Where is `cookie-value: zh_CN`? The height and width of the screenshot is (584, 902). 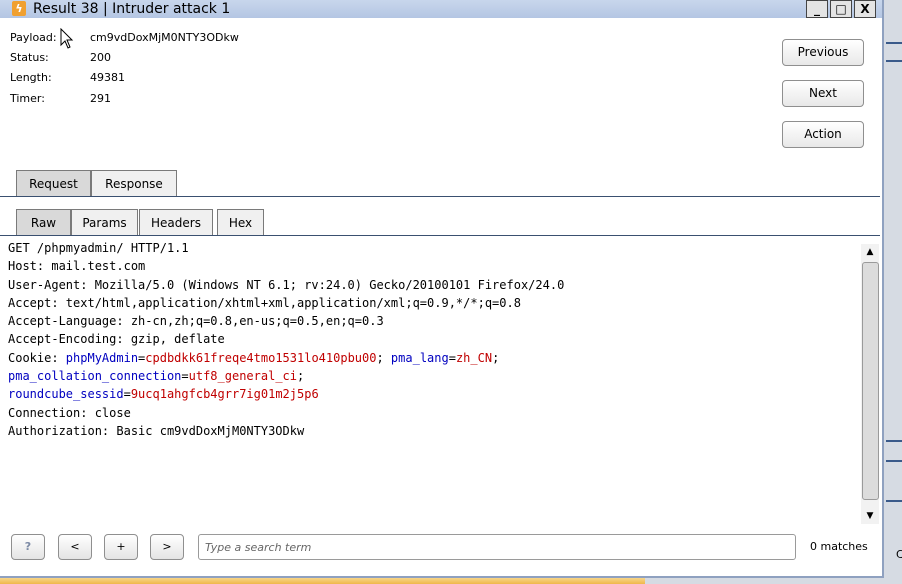
cookie-value: zh_CN is located at coordinates (474, 357).